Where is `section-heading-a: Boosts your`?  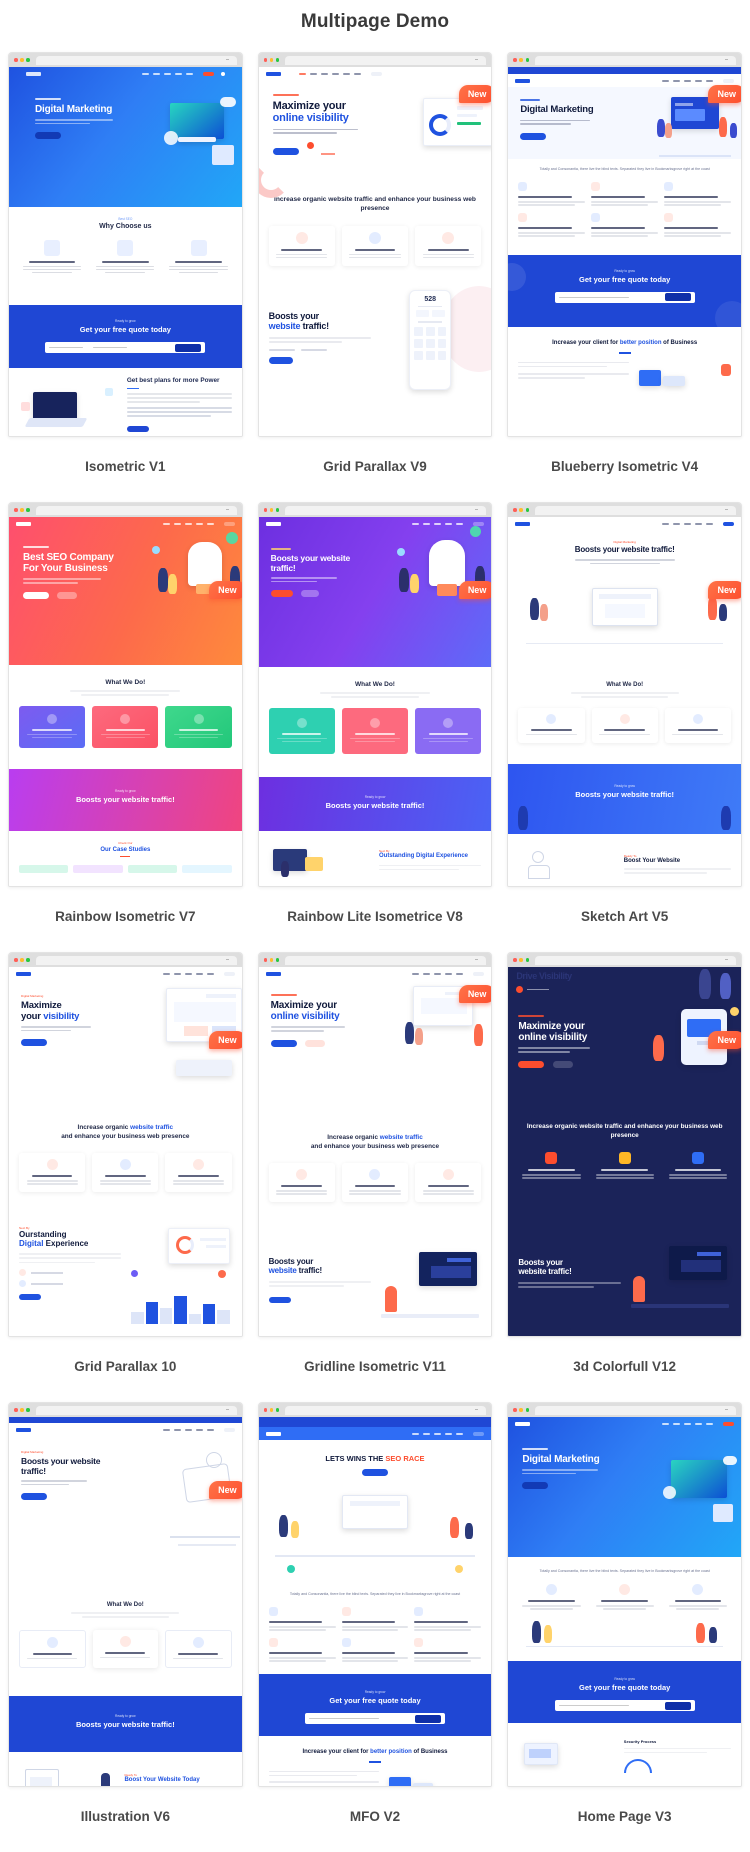 section-heading-a: Boosts your is located at coordinates (294, 316).